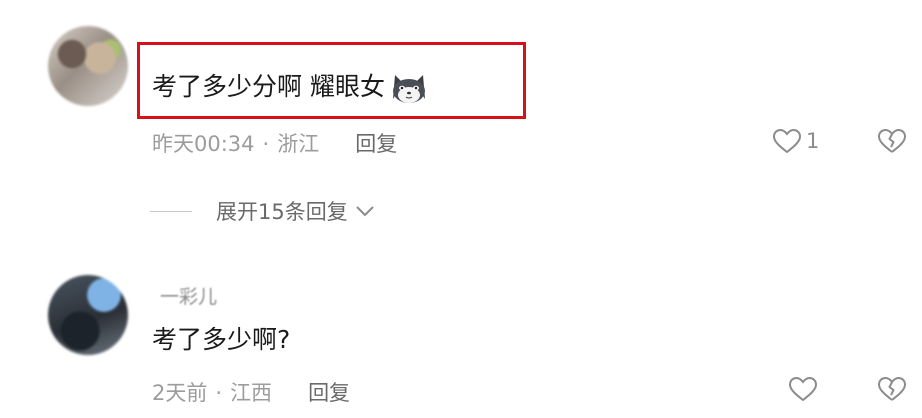 The height and width of the screenshot is (418, 922). Describe the element at coordinates (408, 89) in the screenshot. I see `cat-face-icon` at that location.